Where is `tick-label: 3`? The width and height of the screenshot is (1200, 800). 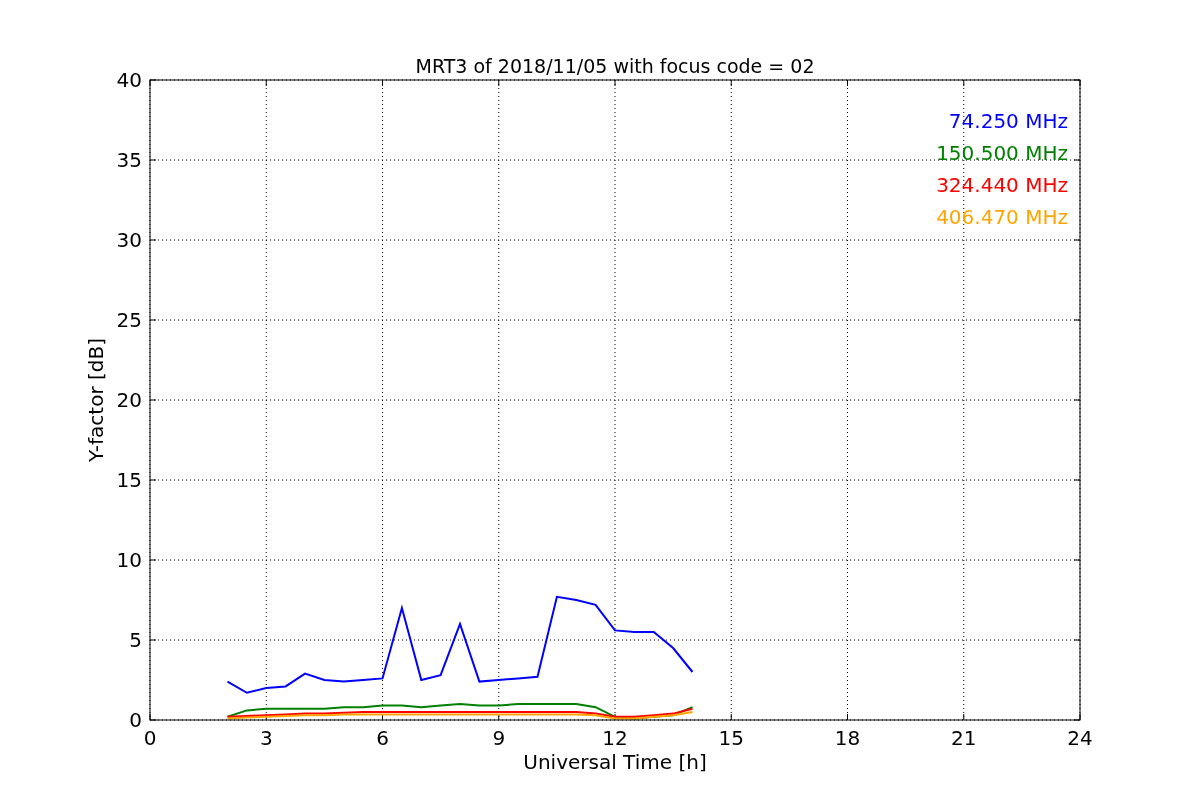
tick-label: 3 is located at coordinates (266, 738).